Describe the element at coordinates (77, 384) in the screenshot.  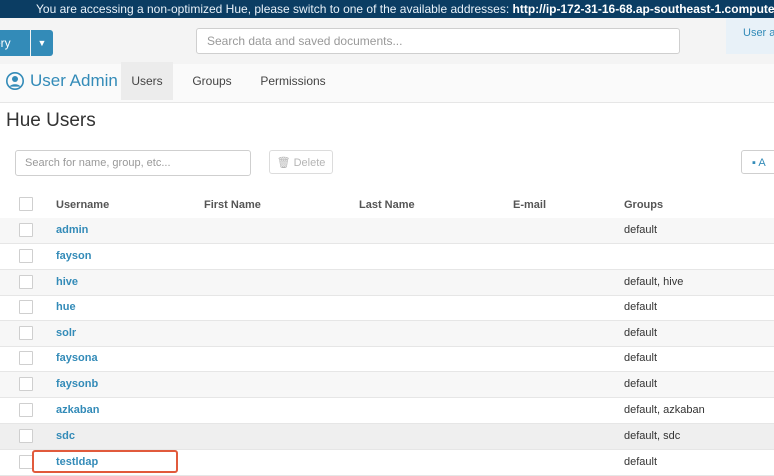
I see `username-link: faysonb` at that location.